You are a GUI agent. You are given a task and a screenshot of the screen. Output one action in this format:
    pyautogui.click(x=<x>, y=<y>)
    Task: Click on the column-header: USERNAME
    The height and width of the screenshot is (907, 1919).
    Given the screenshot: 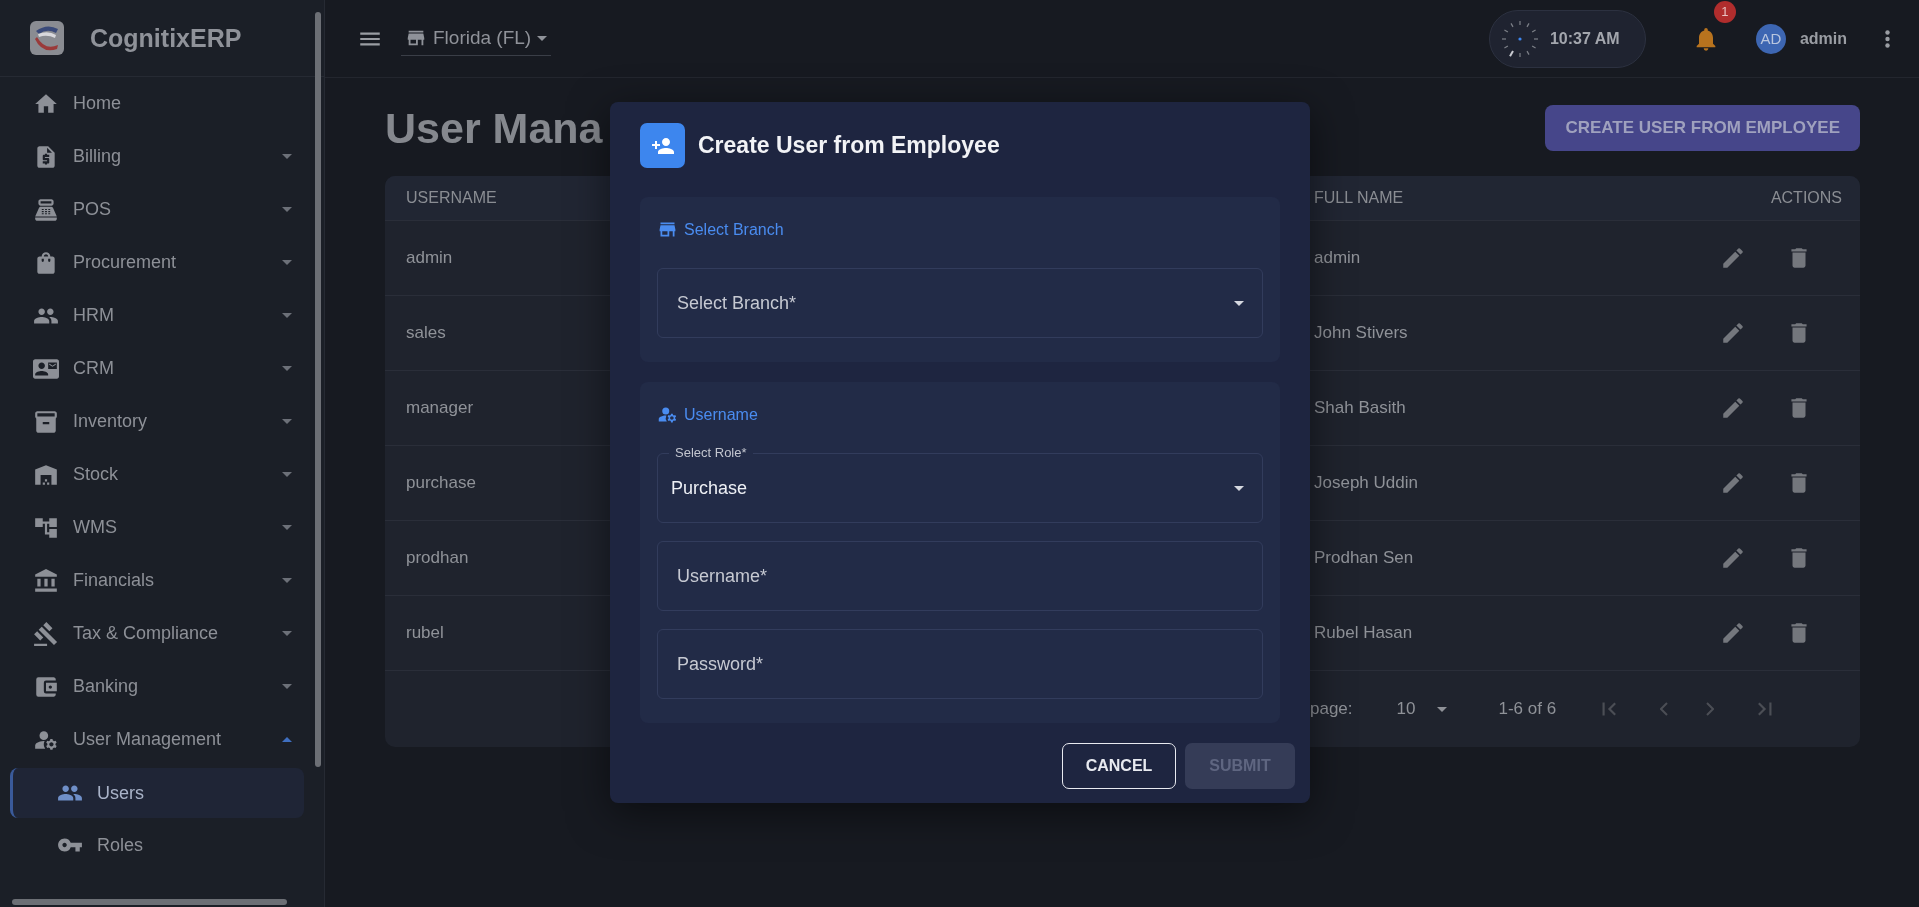 What is the action you would take?
    pyautogui.click(x=451, y=198)
    